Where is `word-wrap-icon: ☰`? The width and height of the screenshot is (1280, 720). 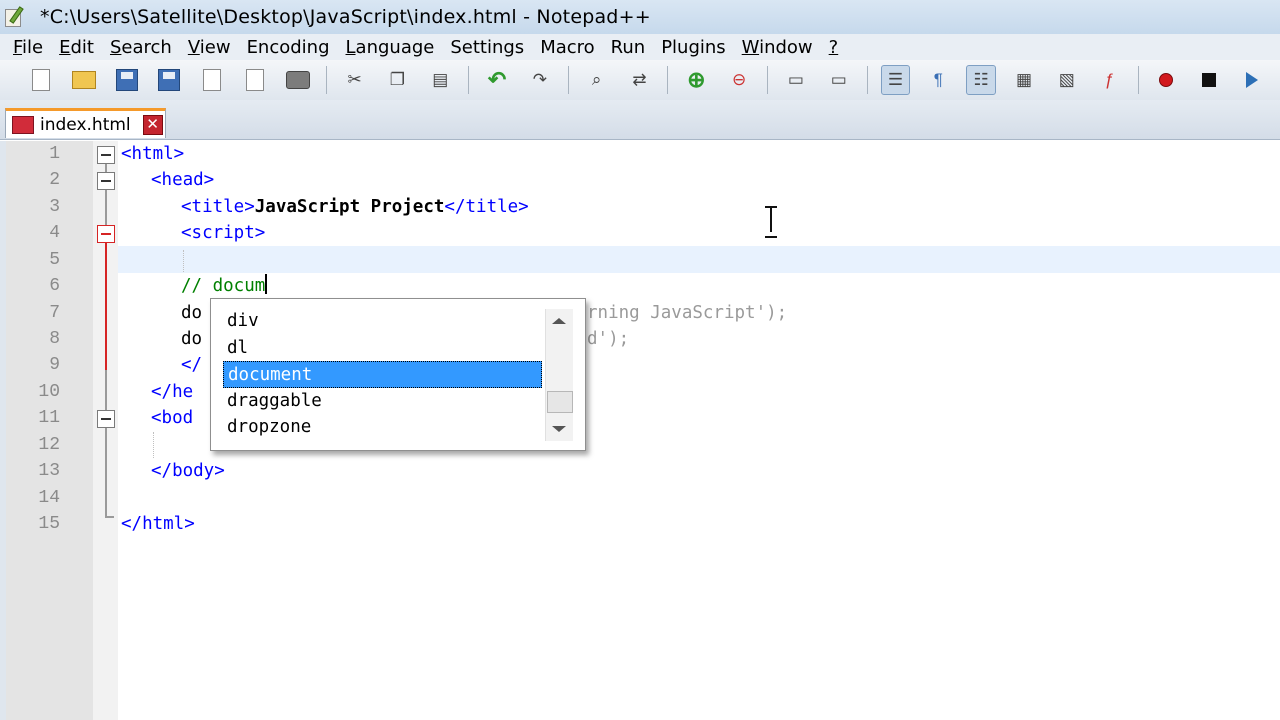
word-wrap-icon: ☰ is located at coordinates (895, 80).